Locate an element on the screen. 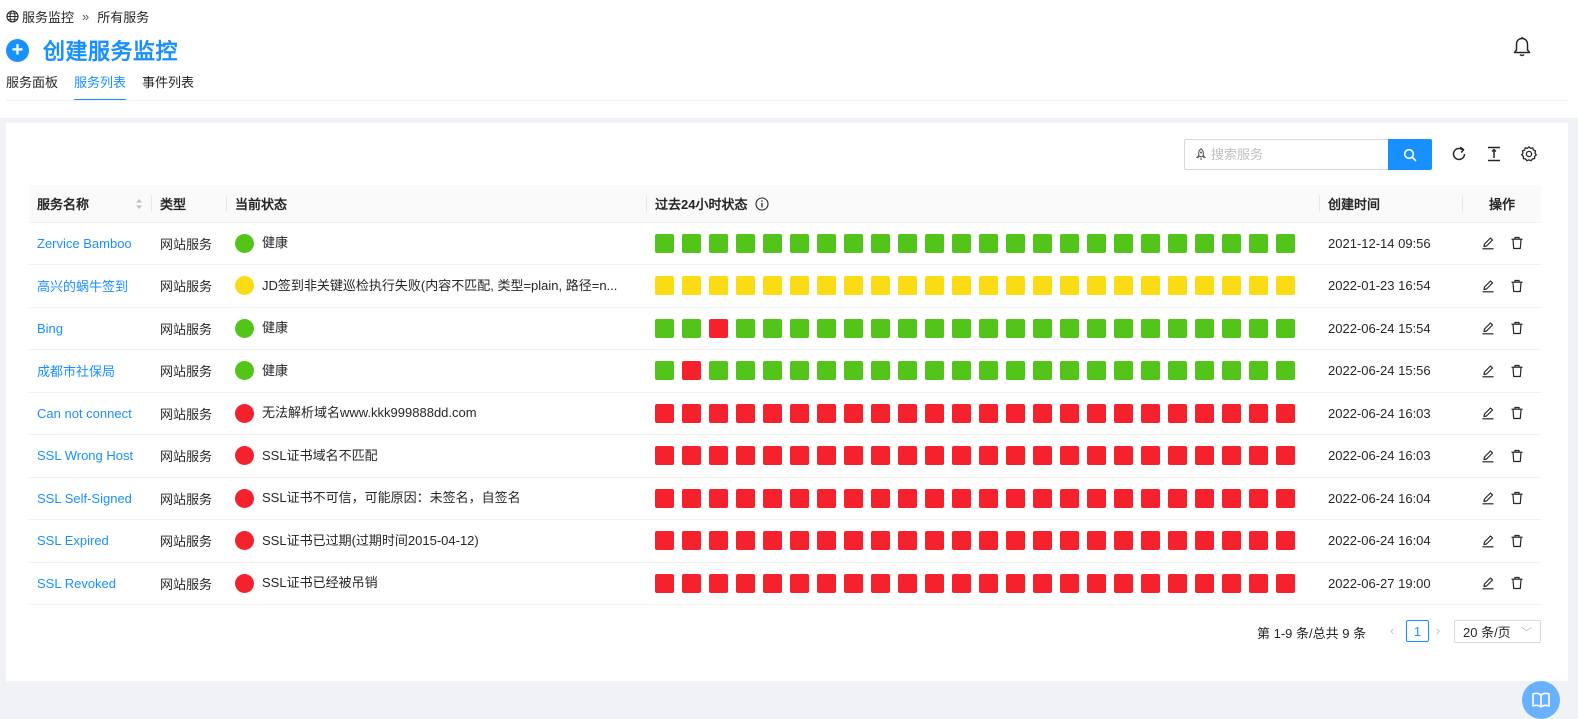  reload-icon is located at coordinates (1459, 156).